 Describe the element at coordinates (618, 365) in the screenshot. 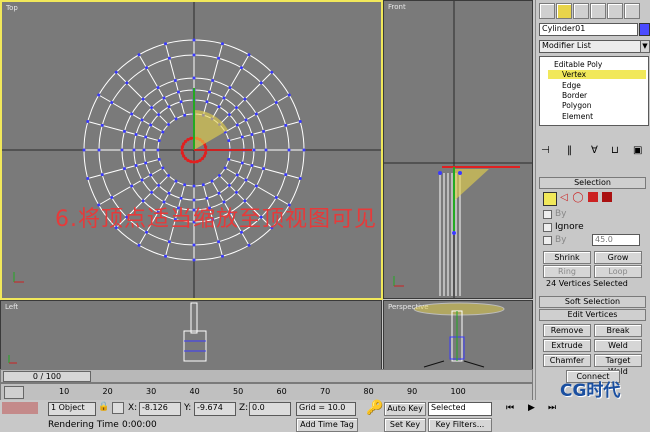

I see `target-weld-button: Target Weld` at that location.